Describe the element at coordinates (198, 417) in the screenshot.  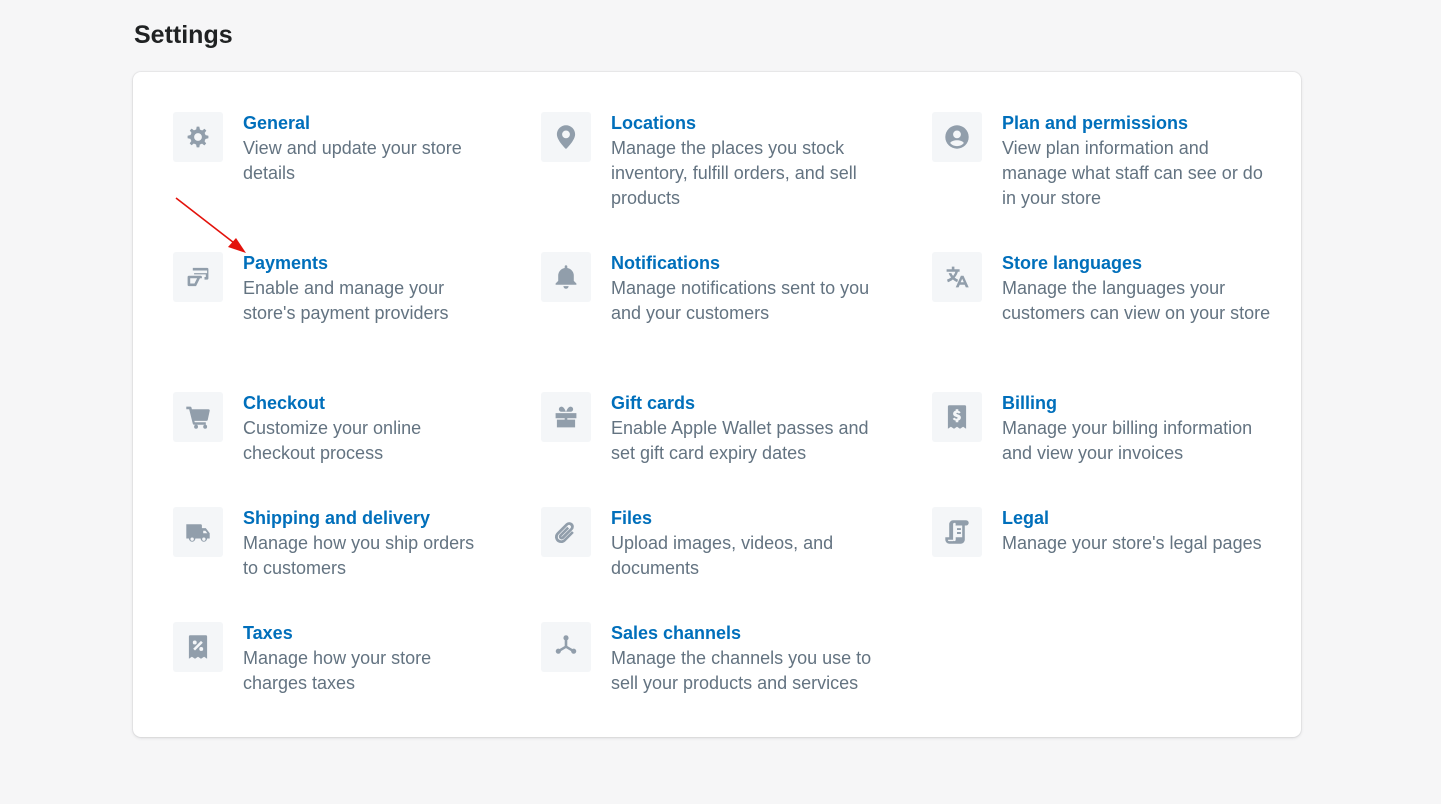
I see `cart-icon` at that location.